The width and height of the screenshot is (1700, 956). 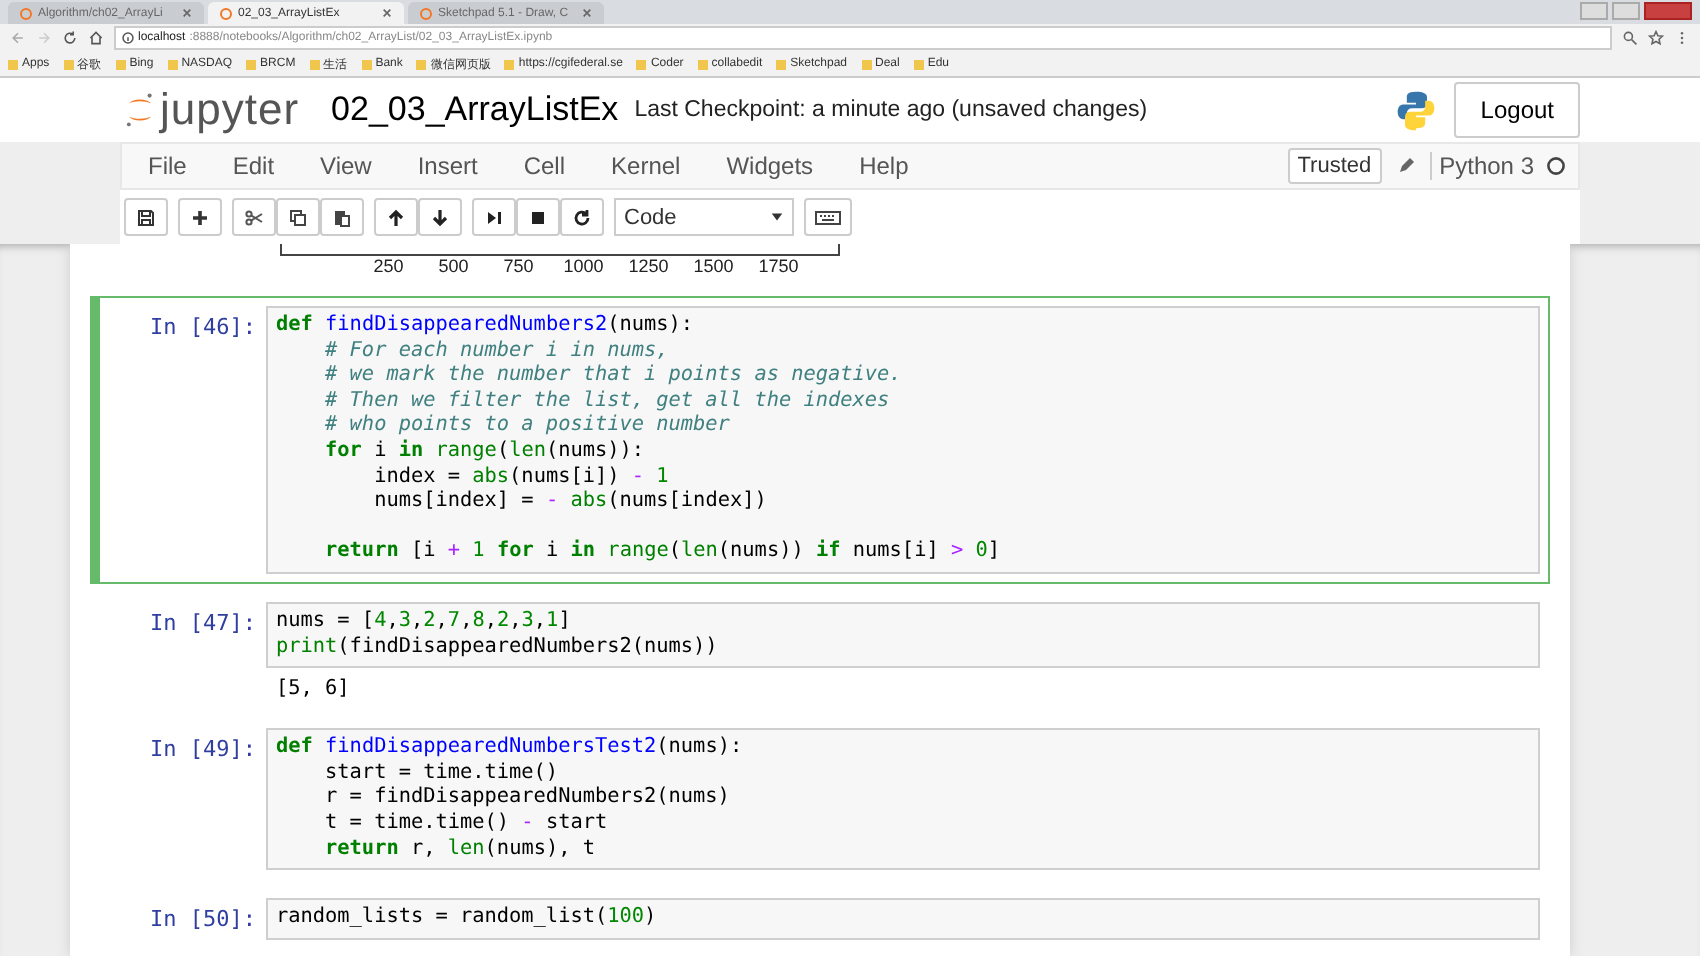 I want to click on caret-icon, so click(x=777, y=217).